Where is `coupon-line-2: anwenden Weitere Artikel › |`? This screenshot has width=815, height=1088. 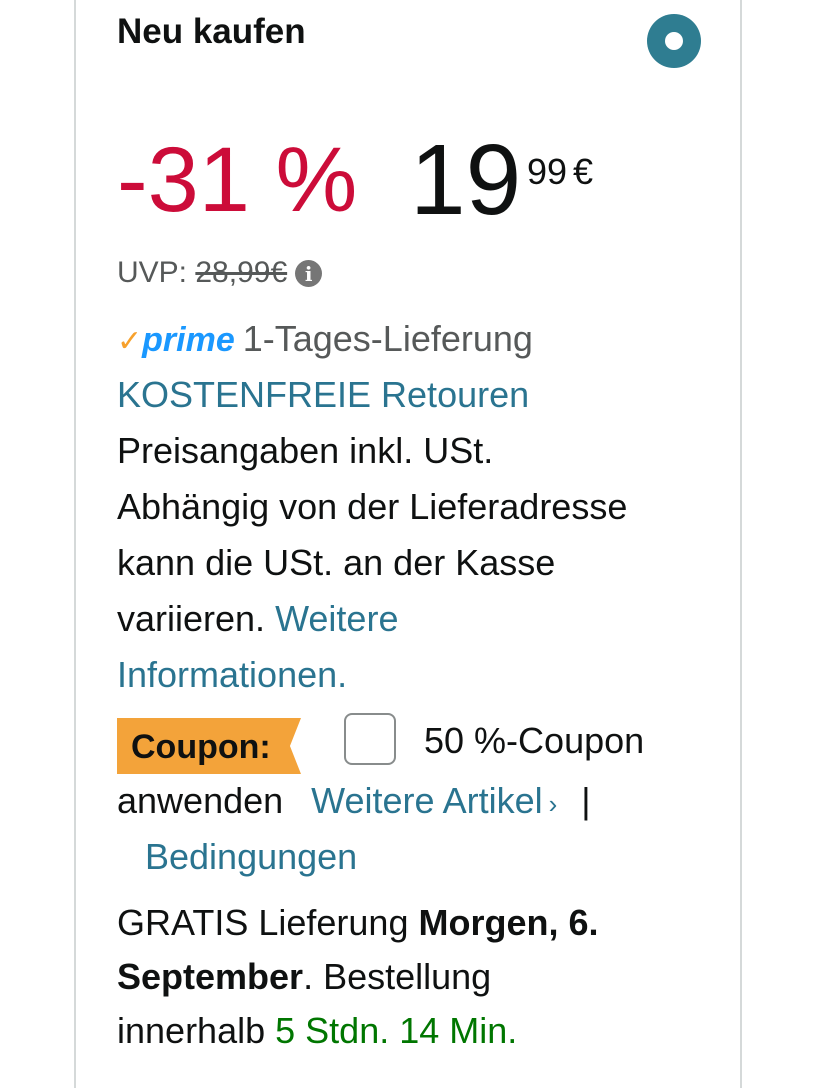 coupon-line-2: anwenden Weitere Artikel › | is located at coordinates (354, 801).